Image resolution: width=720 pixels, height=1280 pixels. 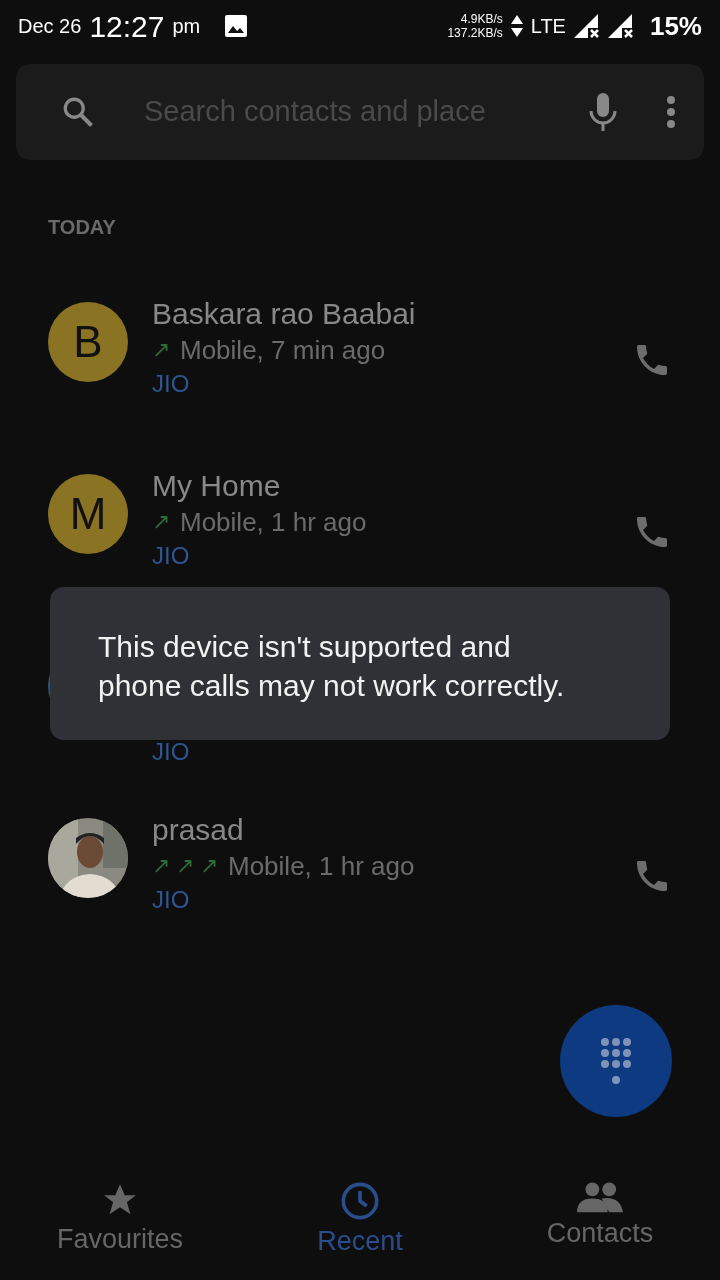 What do you see at coordinates (360, 1230) in the screenshot?
I see `tab: Recent` at bounding box center [360, 1230].